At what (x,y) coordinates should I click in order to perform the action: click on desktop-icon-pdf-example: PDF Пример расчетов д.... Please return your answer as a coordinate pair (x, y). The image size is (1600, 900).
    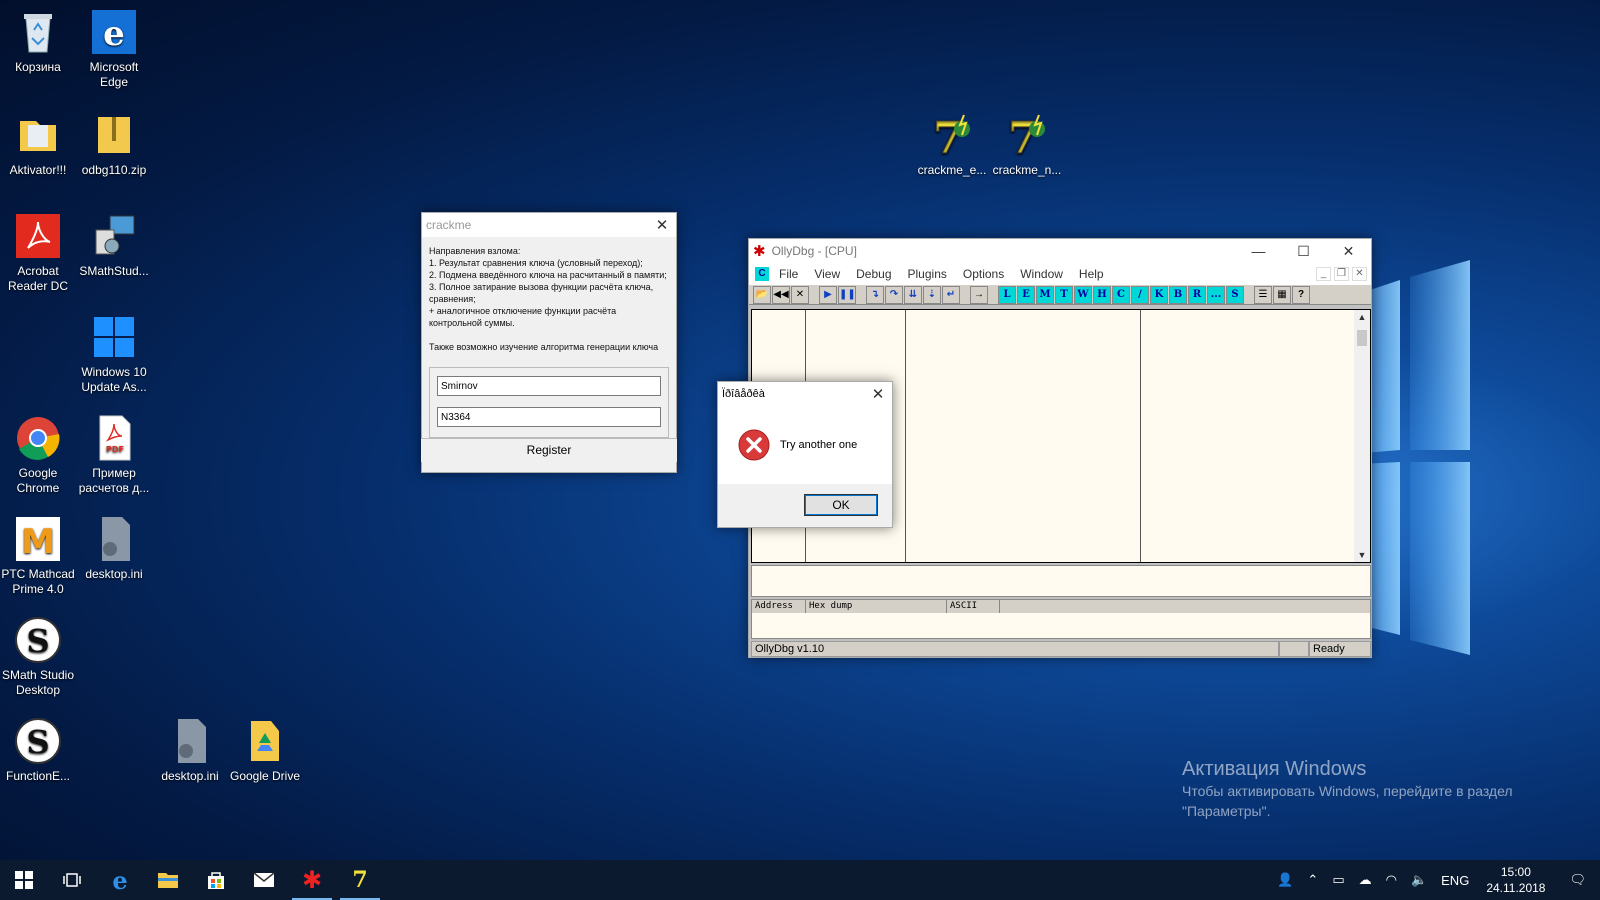
    Looking at the image, I should click on (114, 455).